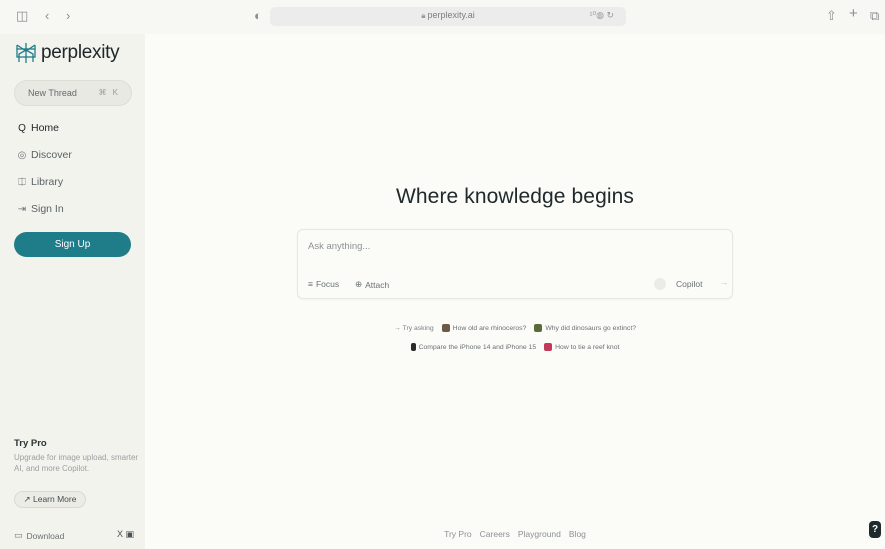 The width and height of the screenshot is (885, 549). Describe the element at coordinates (359, 284) in the screenshot. I see `plus-circle-icon: ⊕` at that location.